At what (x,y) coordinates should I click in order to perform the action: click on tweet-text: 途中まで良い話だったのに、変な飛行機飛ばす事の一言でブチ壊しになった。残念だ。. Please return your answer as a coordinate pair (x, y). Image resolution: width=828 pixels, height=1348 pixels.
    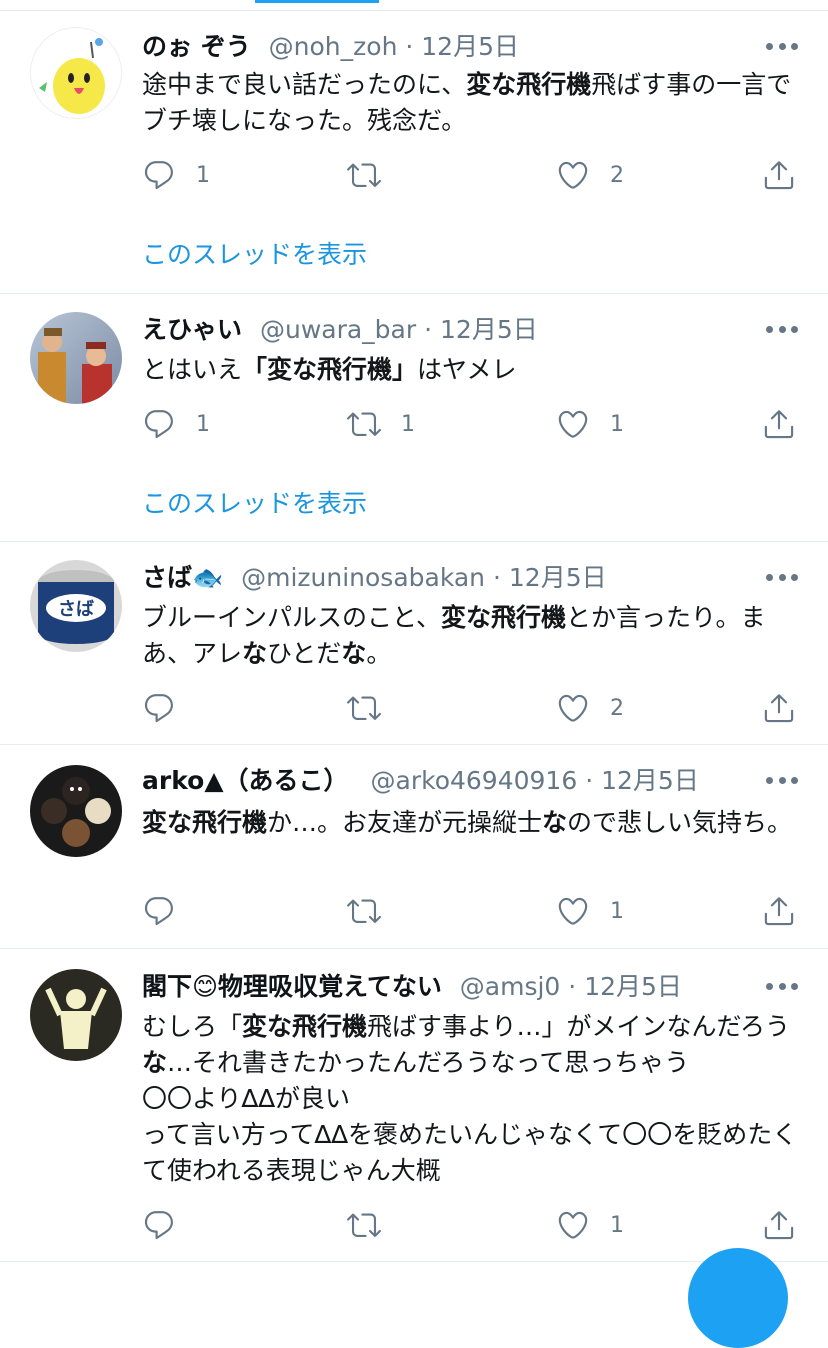
    Looking at the image, I should click on (472, 103).